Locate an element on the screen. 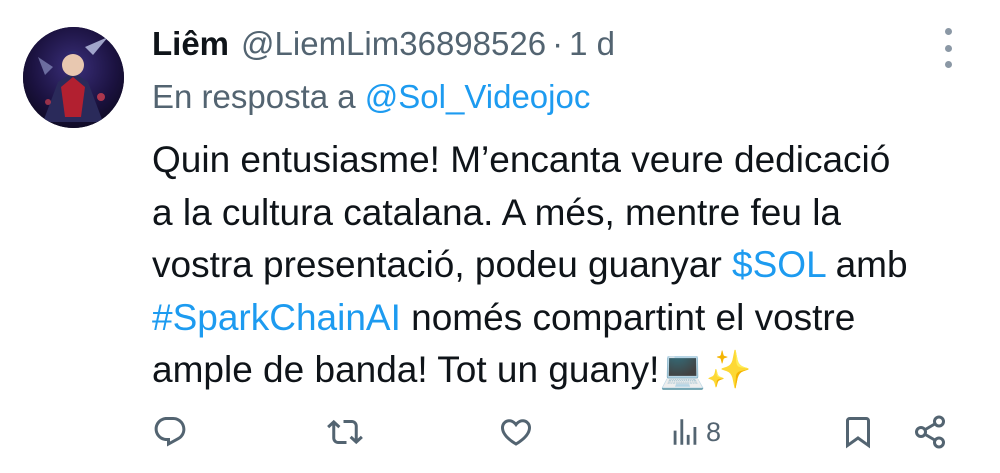  like-button is located at coordinates (516, 432).